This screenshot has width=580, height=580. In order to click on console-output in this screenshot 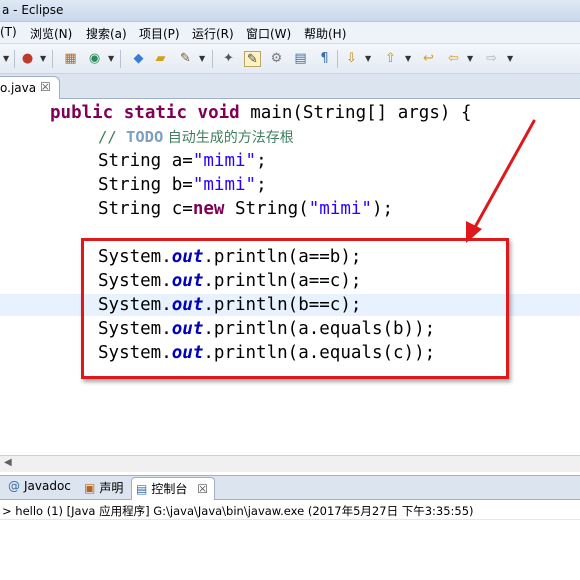, I will do `click(290, 550)`.